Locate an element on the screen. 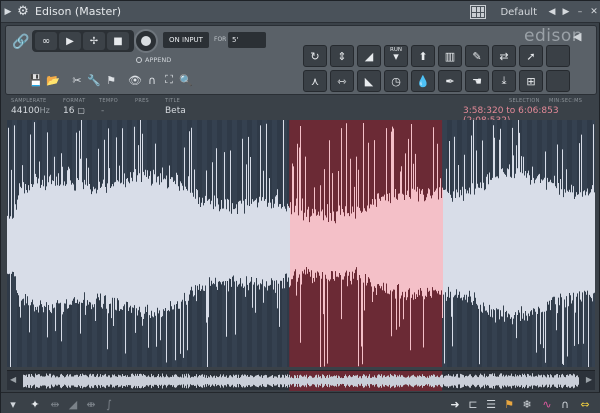  title-value: Beta is located at coordinates (175, 111).